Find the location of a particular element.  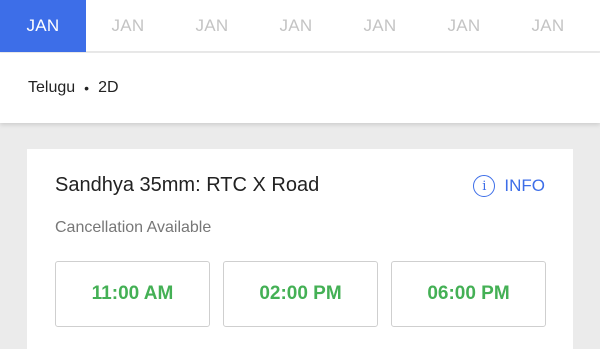

date-tab-5: JAN is located at coordinates (380, 26).